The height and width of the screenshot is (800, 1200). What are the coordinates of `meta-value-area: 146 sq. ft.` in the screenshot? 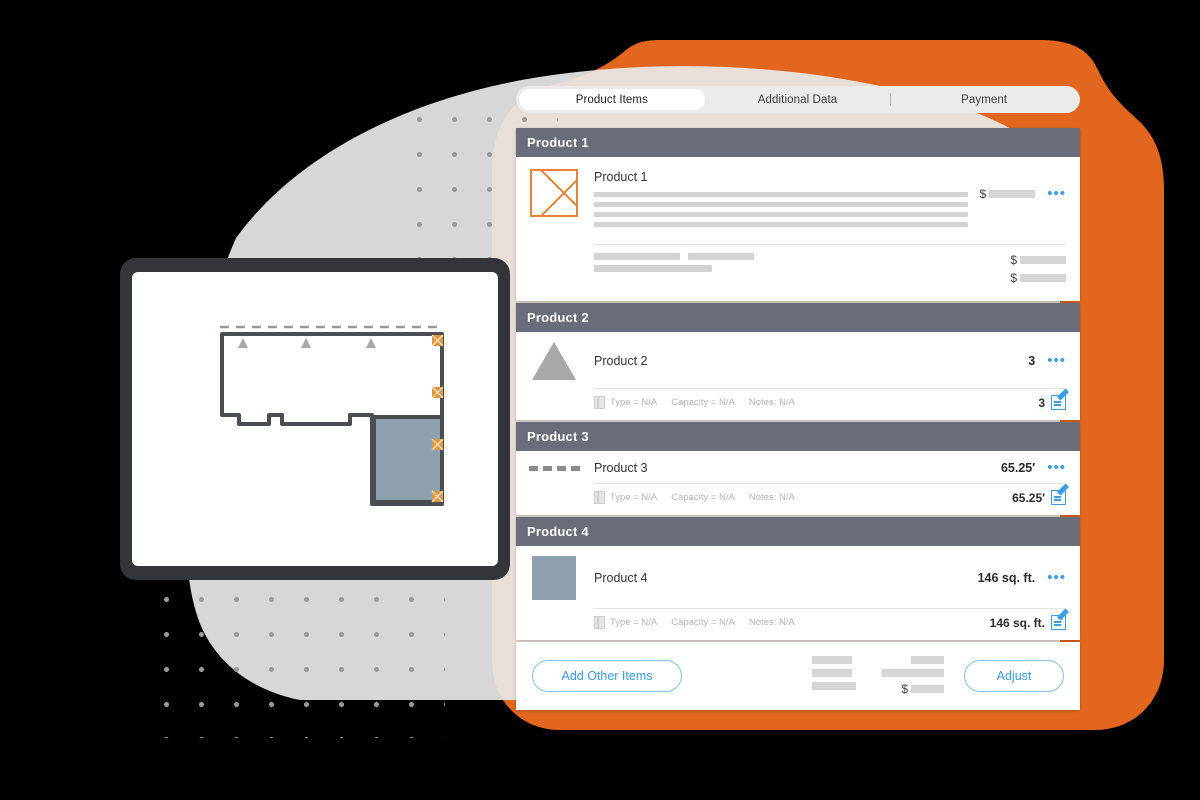 It's located at (1028, 622).